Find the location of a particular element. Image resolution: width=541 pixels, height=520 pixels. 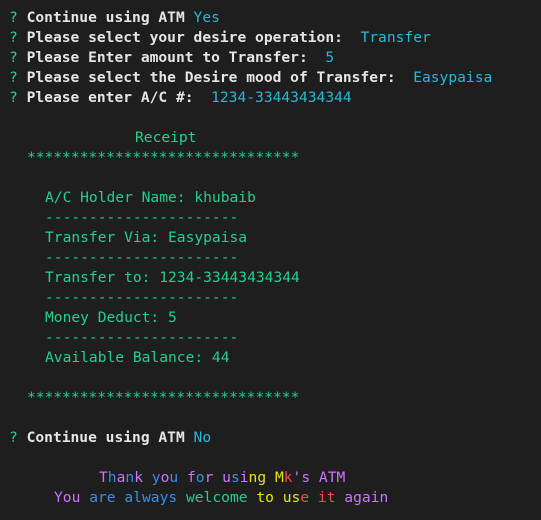

rainbow-char: h is located at coordinates (112, 477).